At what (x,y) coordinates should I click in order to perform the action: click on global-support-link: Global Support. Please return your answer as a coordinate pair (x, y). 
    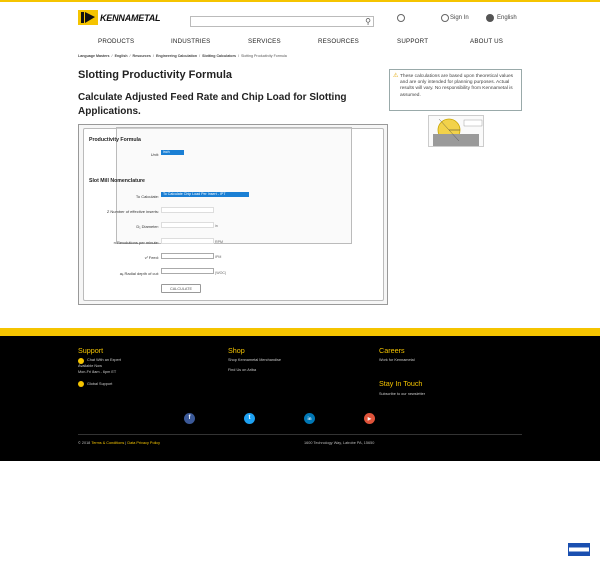
    Looking at the image, I should click on (99, 384).